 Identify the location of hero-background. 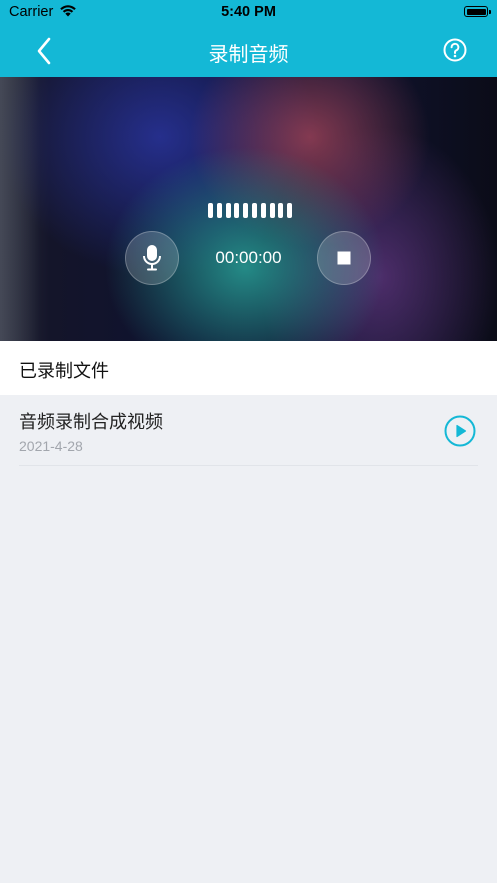
(20, 209).